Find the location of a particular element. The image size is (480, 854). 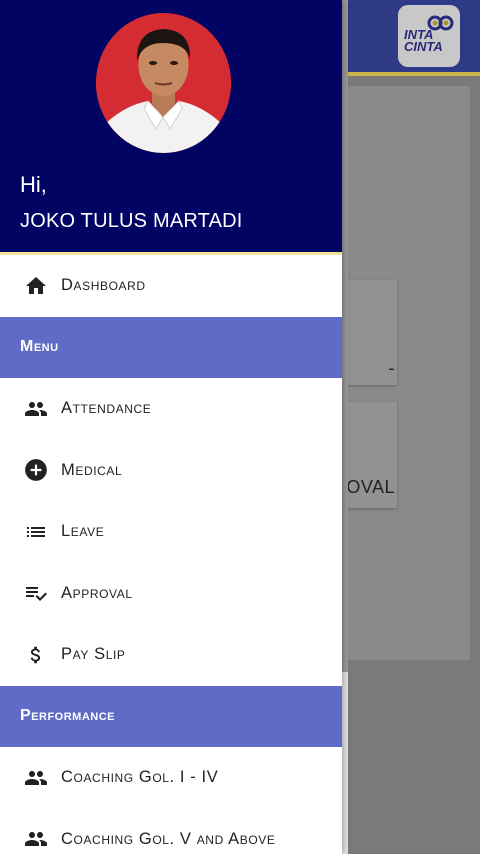

nav-item-pay-slip: Pay Slip is located at coordinates (171, 655).